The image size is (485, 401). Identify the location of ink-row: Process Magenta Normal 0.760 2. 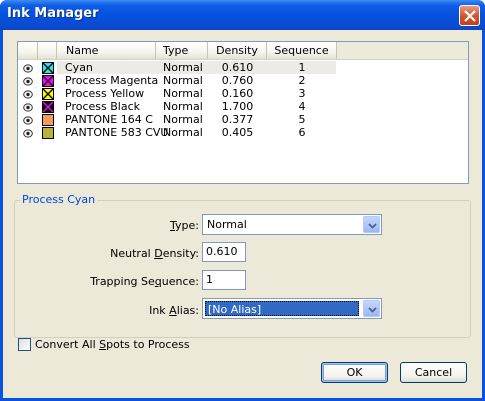
(243, 80).